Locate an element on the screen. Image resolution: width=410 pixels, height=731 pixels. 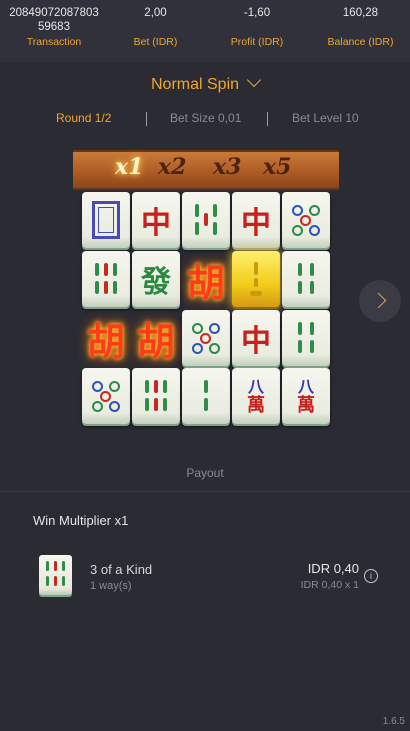
balance-column: 160,28 Balance (IDR) is located at coordinates (360, 27).